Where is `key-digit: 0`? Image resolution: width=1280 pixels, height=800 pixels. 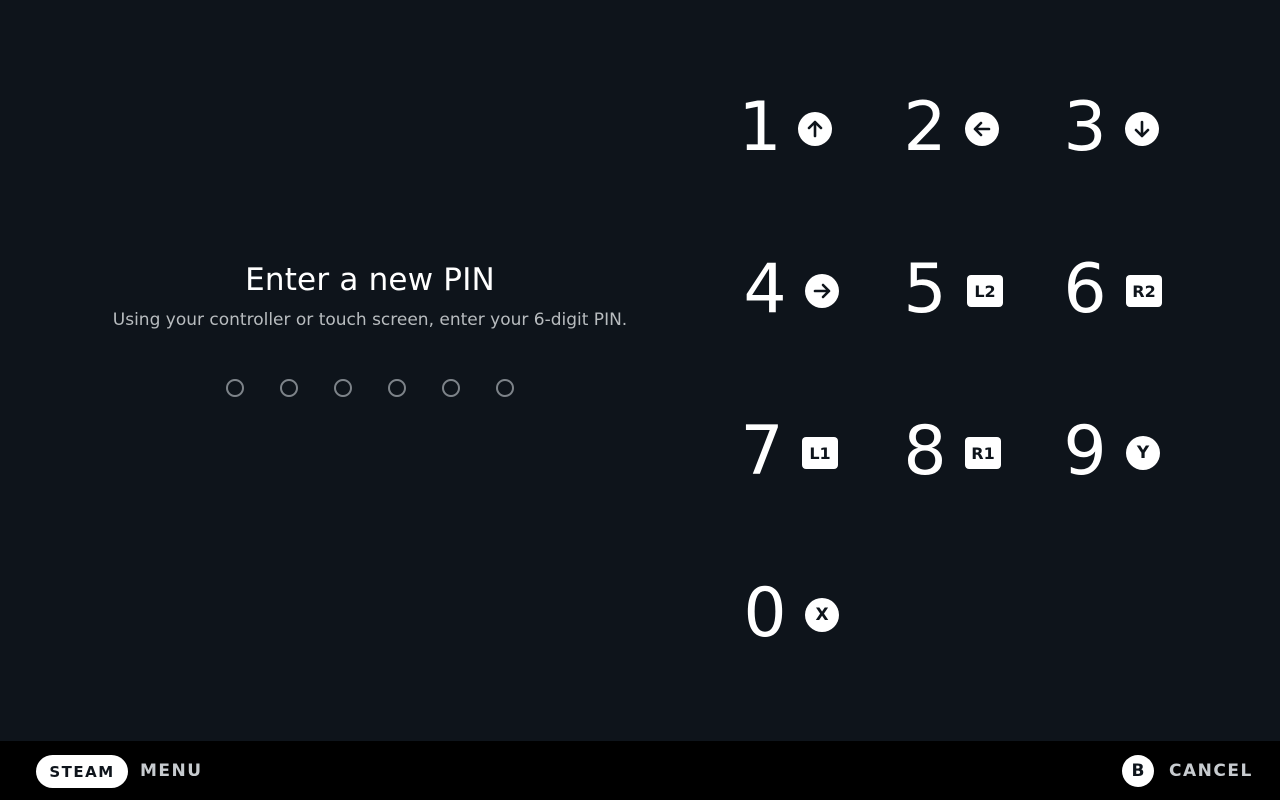
key-digit: 0 is located at coordinates (765, 613).